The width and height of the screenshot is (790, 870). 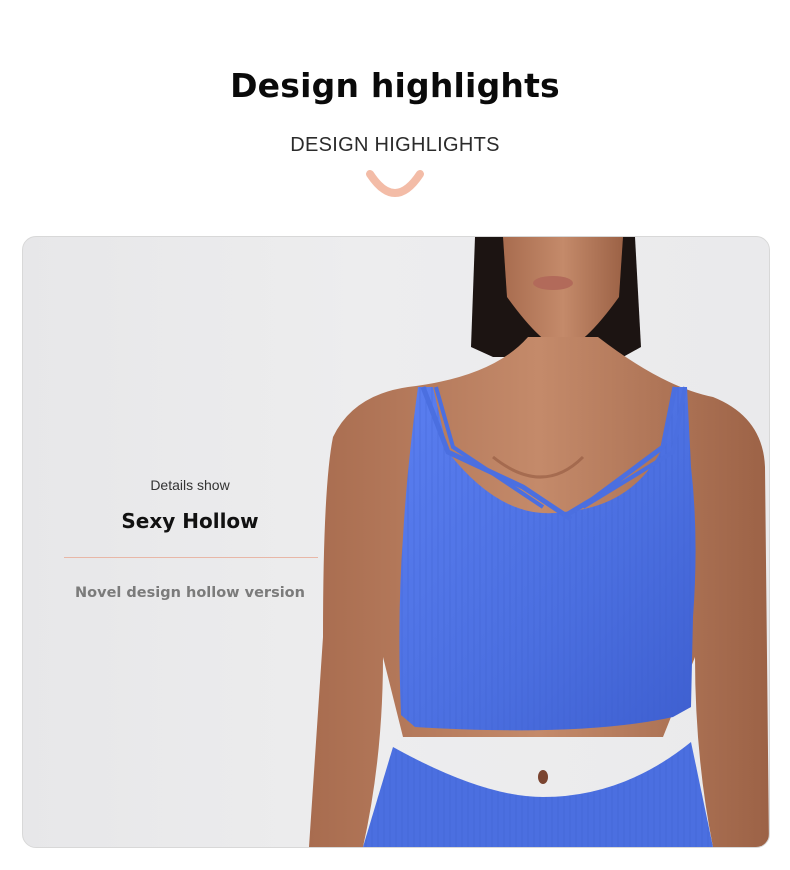 What do you see at coordinates (190, 593) in the screenshot?
I see `feature-description: Novel design hollow version` at bounding box center [190, 593].